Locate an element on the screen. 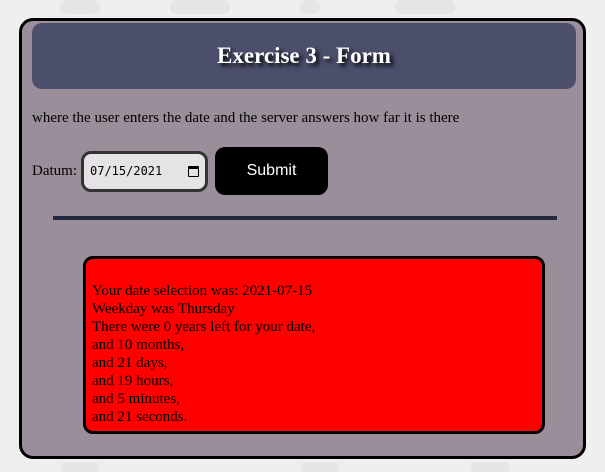 The width and height of the screenshot is (605, 472). result-line: There were 0 years left for your date, is located at coordinates (204, 327).